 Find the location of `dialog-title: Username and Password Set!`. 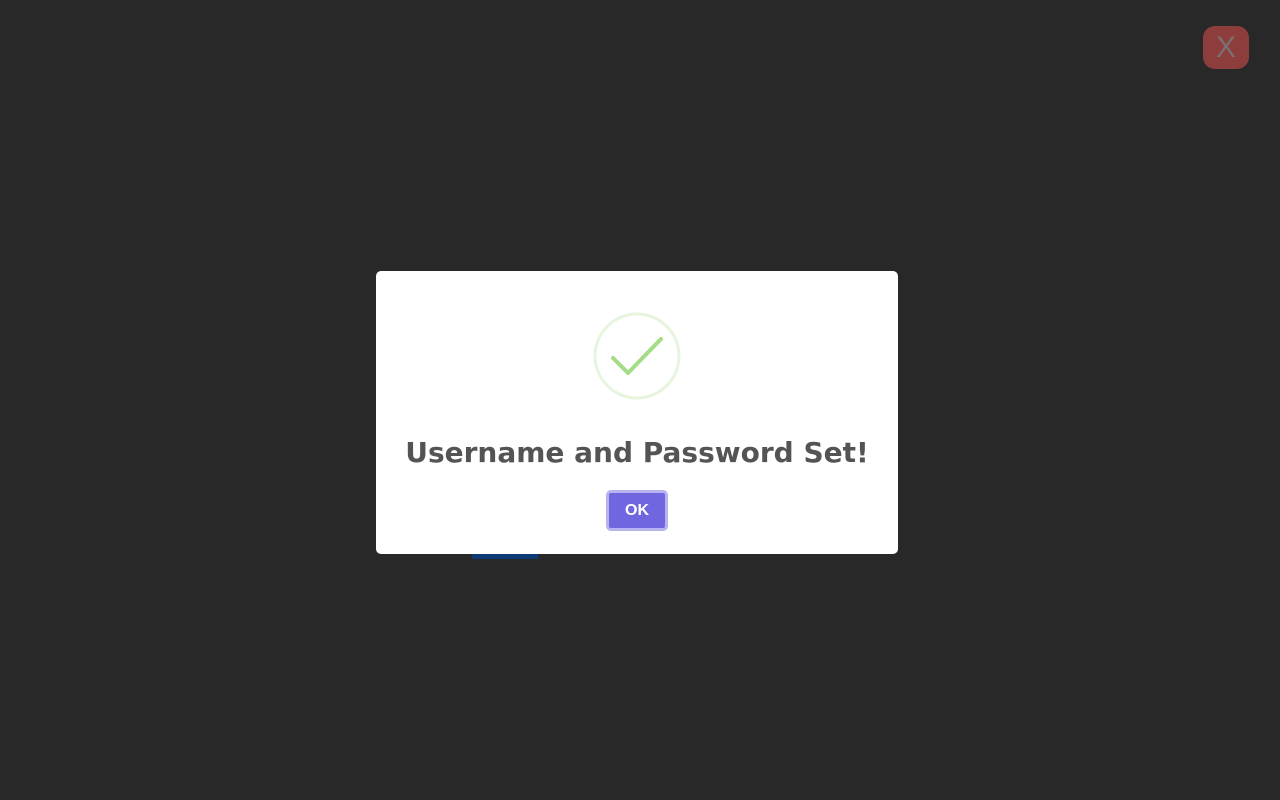

dialog-title: Username and Password Set! is located at coordinates (637, 452).